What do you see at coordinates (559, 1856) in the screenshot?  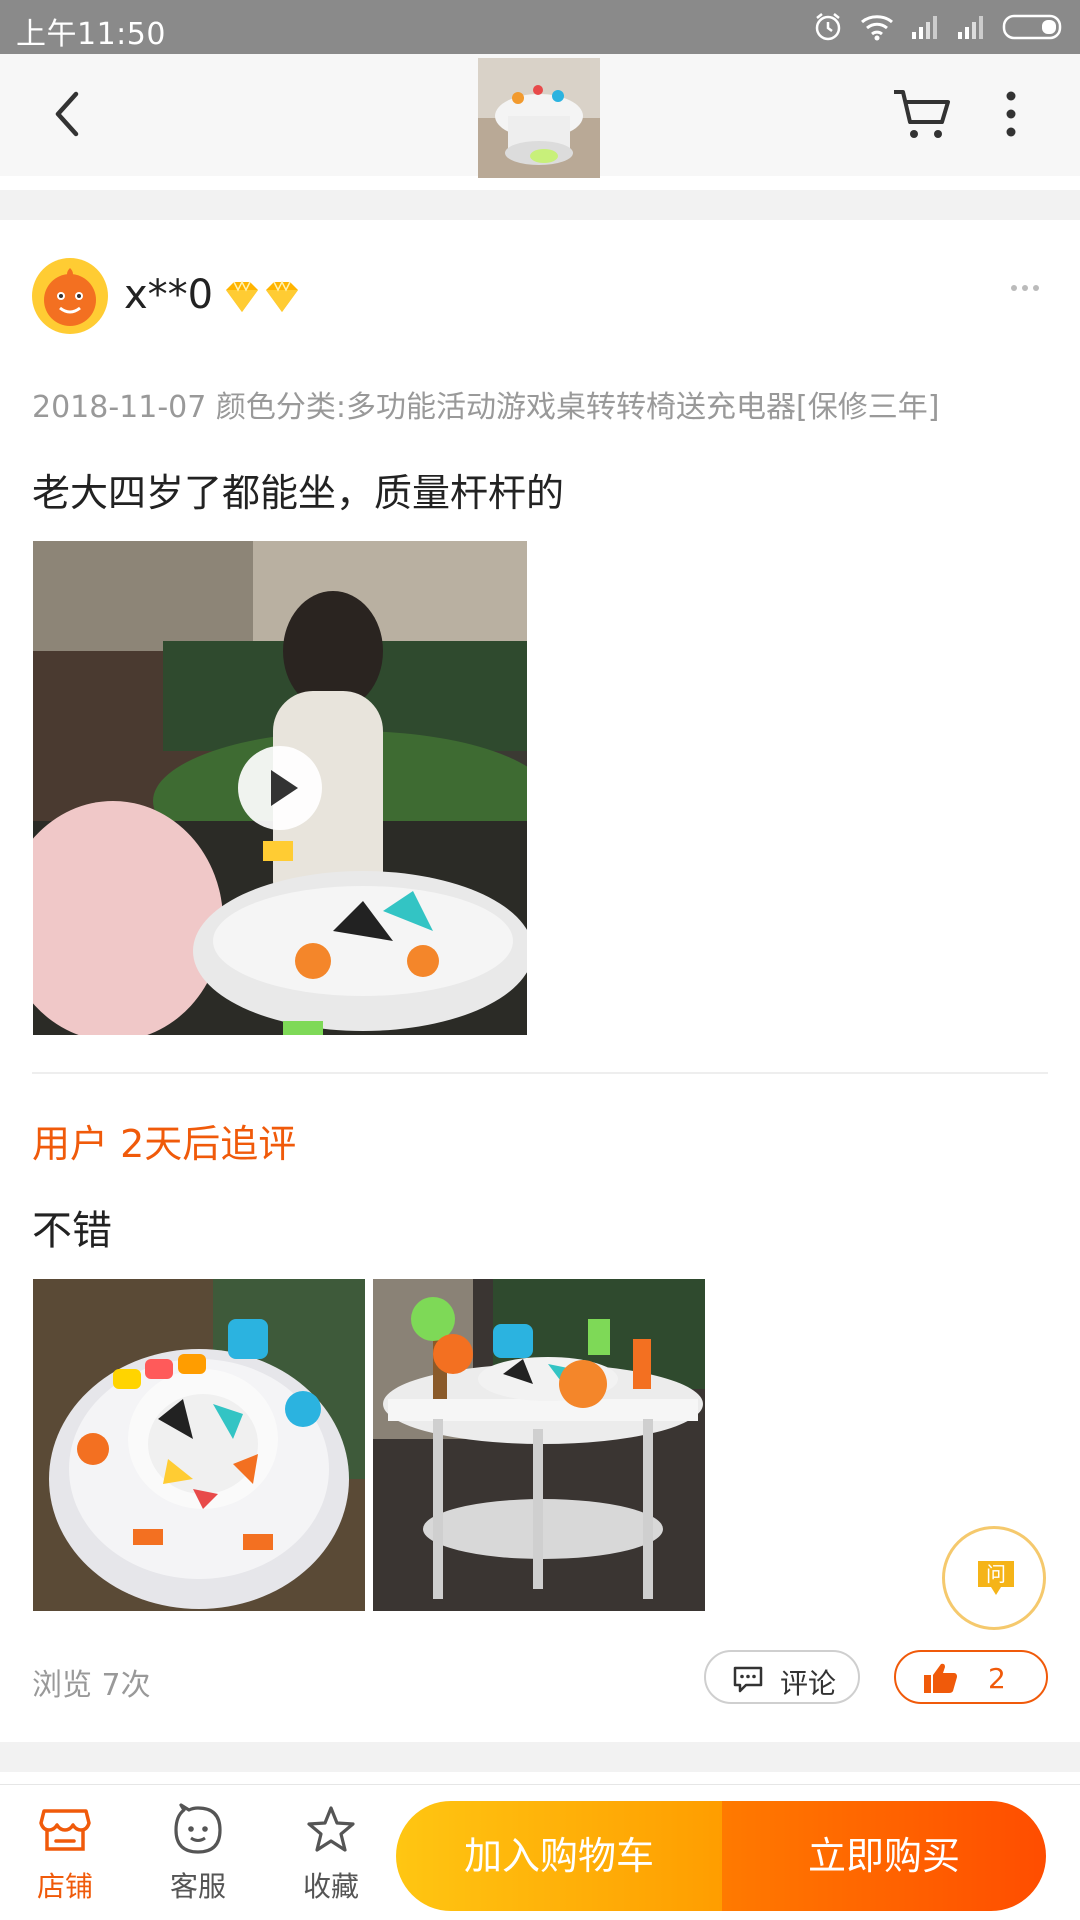 I see `add-to-cart-button: 加入购物车` at bounding box center [559, 1856].